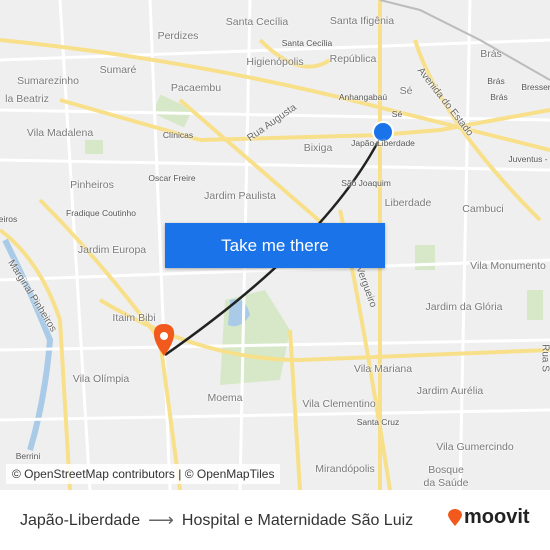 The image size is (550, 550). I want to click on place-label: Jardim da Glória, so click(464, 307).